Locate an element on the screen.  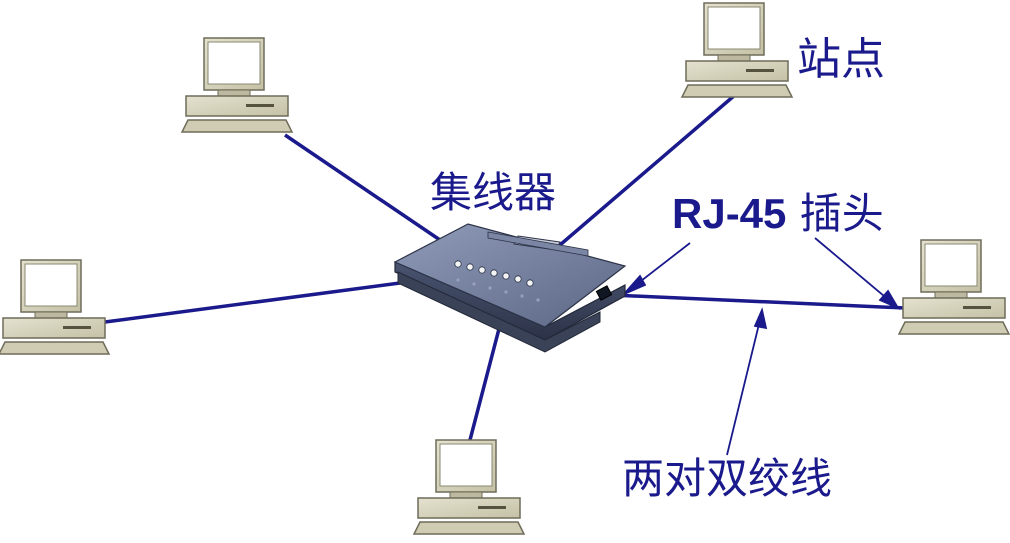
rj45-label-code: RJ-45 is located at coordinates (729, 213).